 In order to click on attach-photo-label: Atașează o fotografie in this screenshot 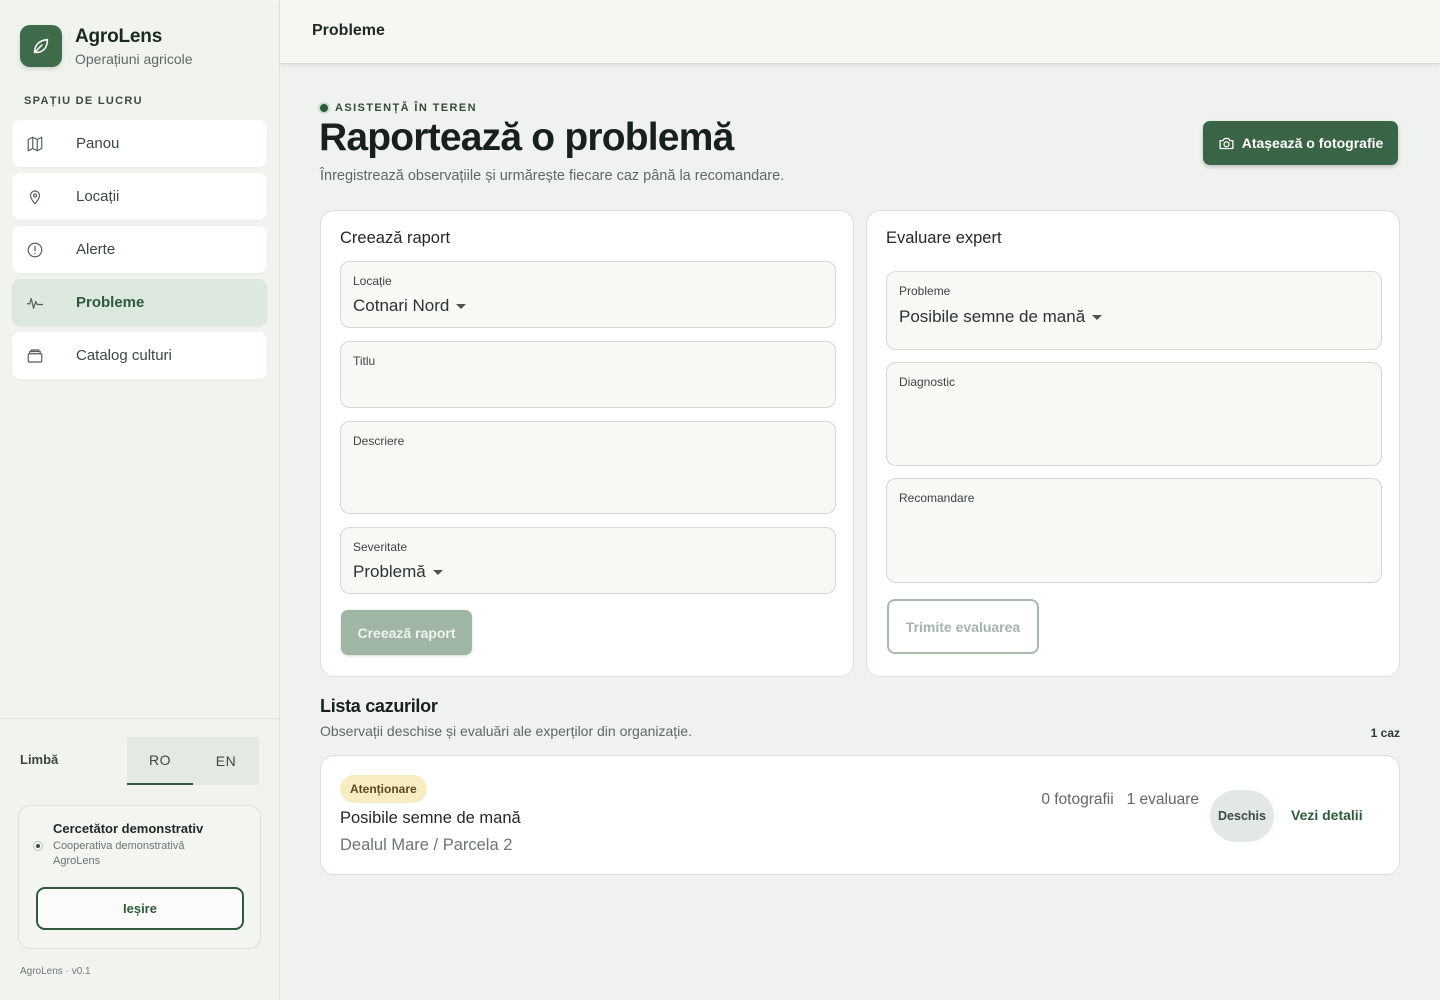, I will do `click(1312, 143)`.